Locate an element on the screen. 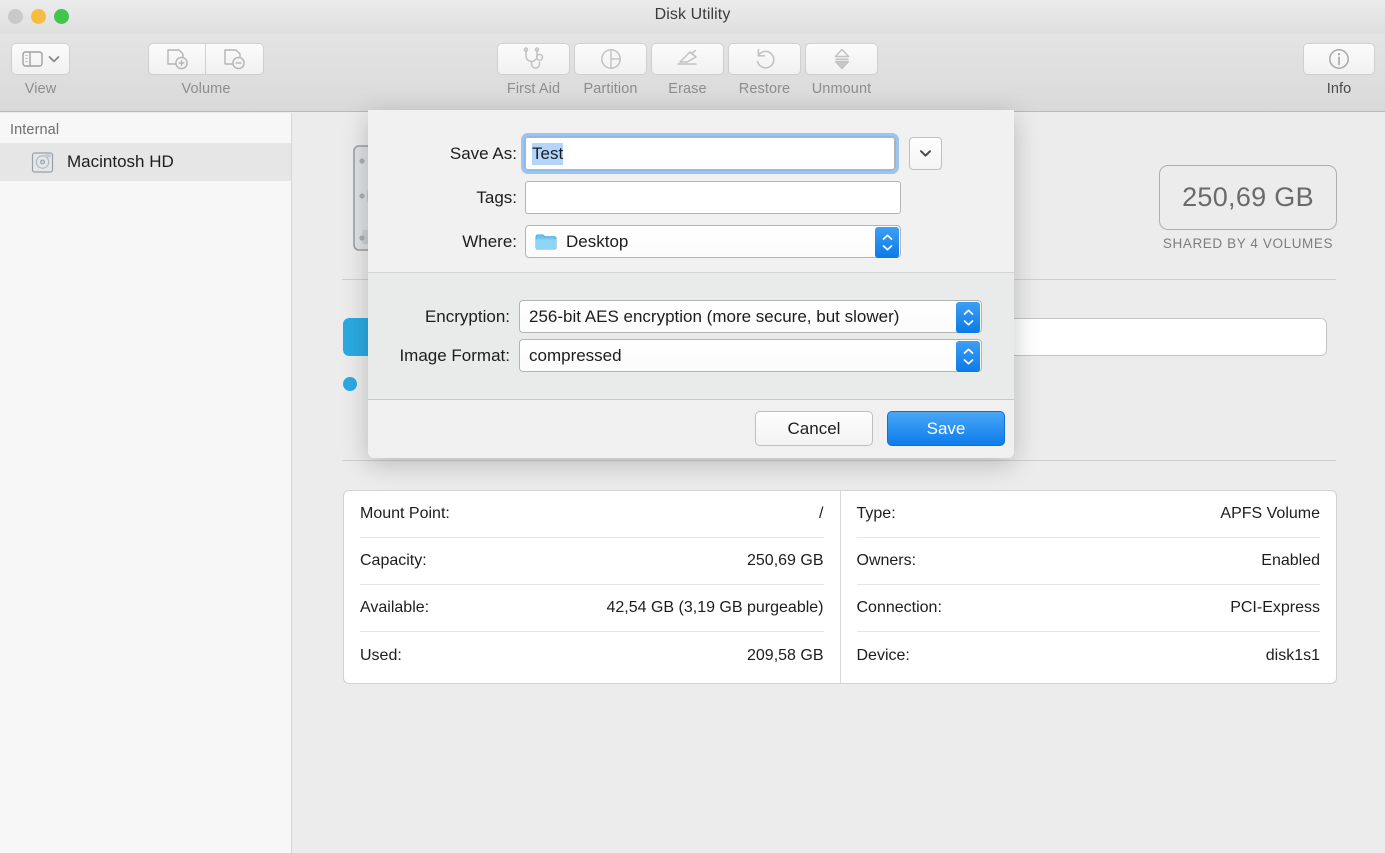  image-format-popup-button: compressed is located at coordinates (750, 355).